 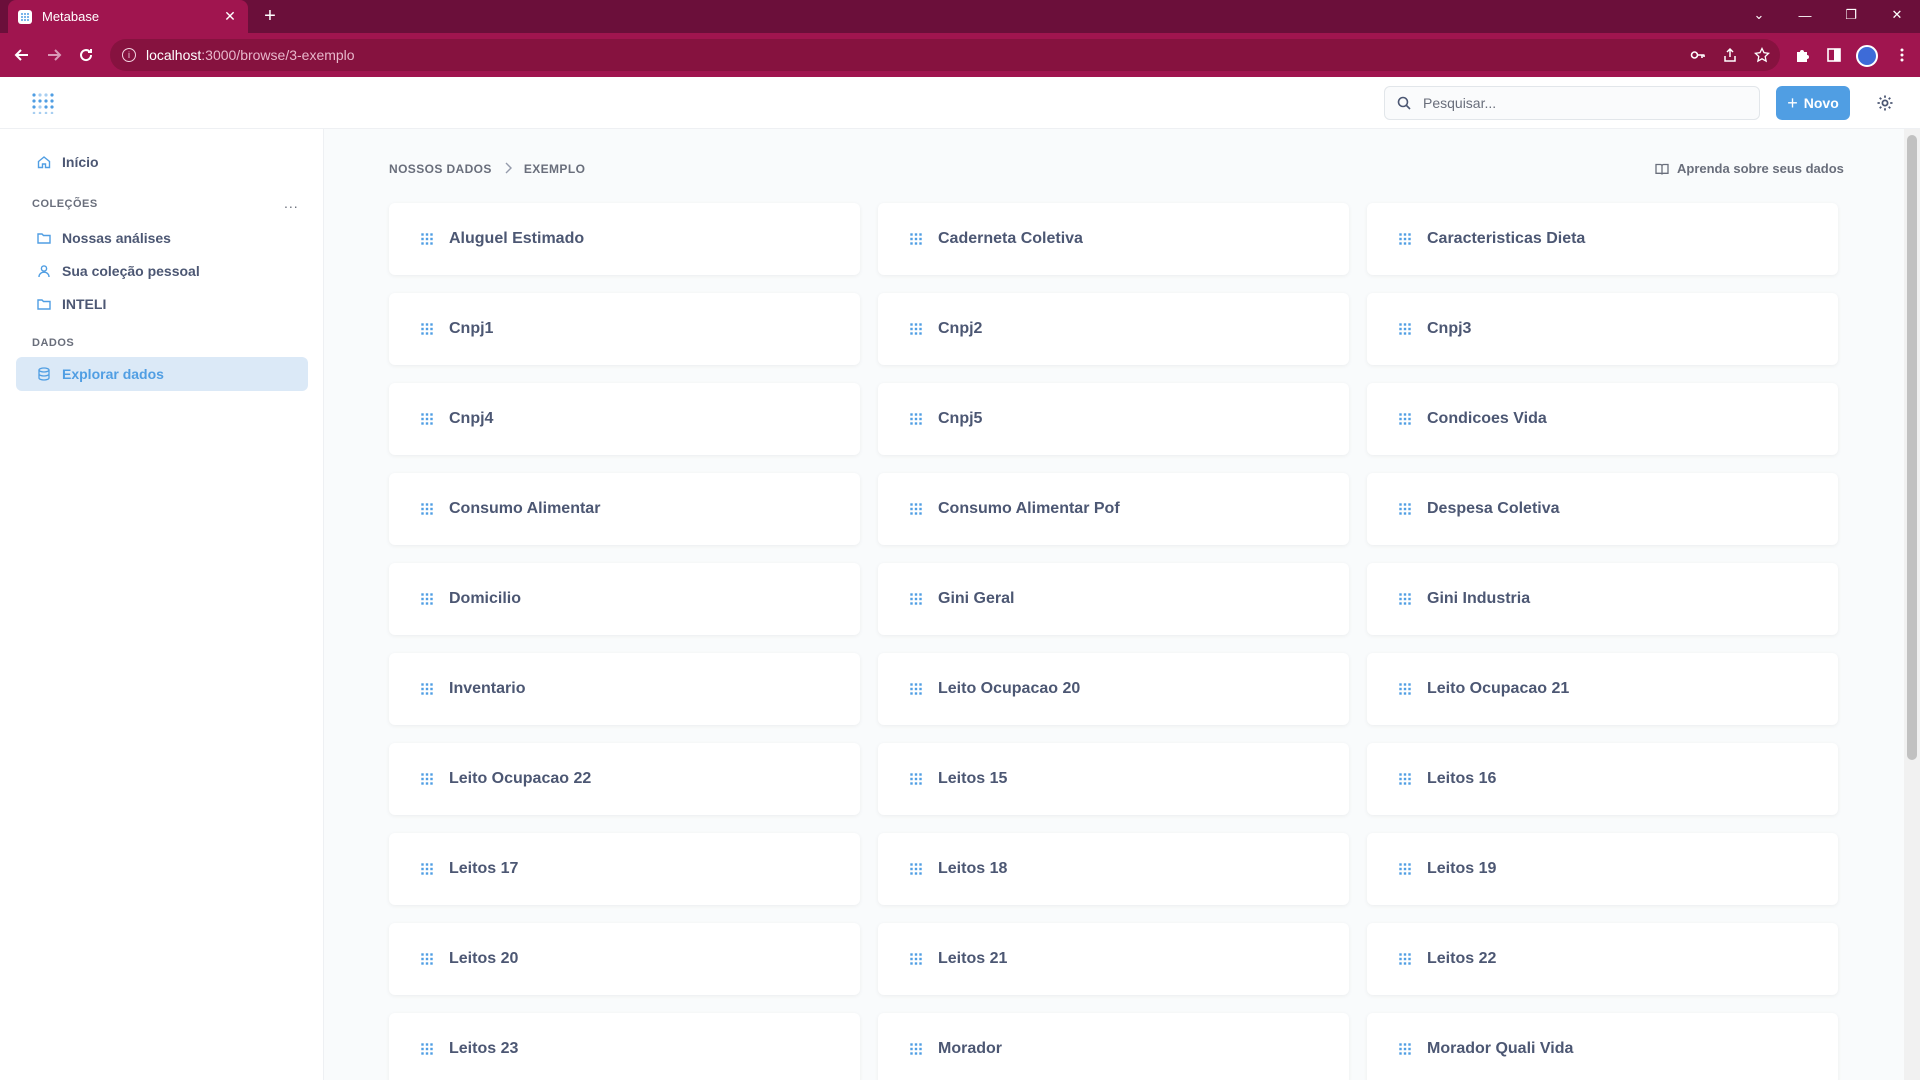 What do you see at coordinates (44, 103) in the screenshot?
I see `metabase-logo-icon` at bounding box center [44, 103].